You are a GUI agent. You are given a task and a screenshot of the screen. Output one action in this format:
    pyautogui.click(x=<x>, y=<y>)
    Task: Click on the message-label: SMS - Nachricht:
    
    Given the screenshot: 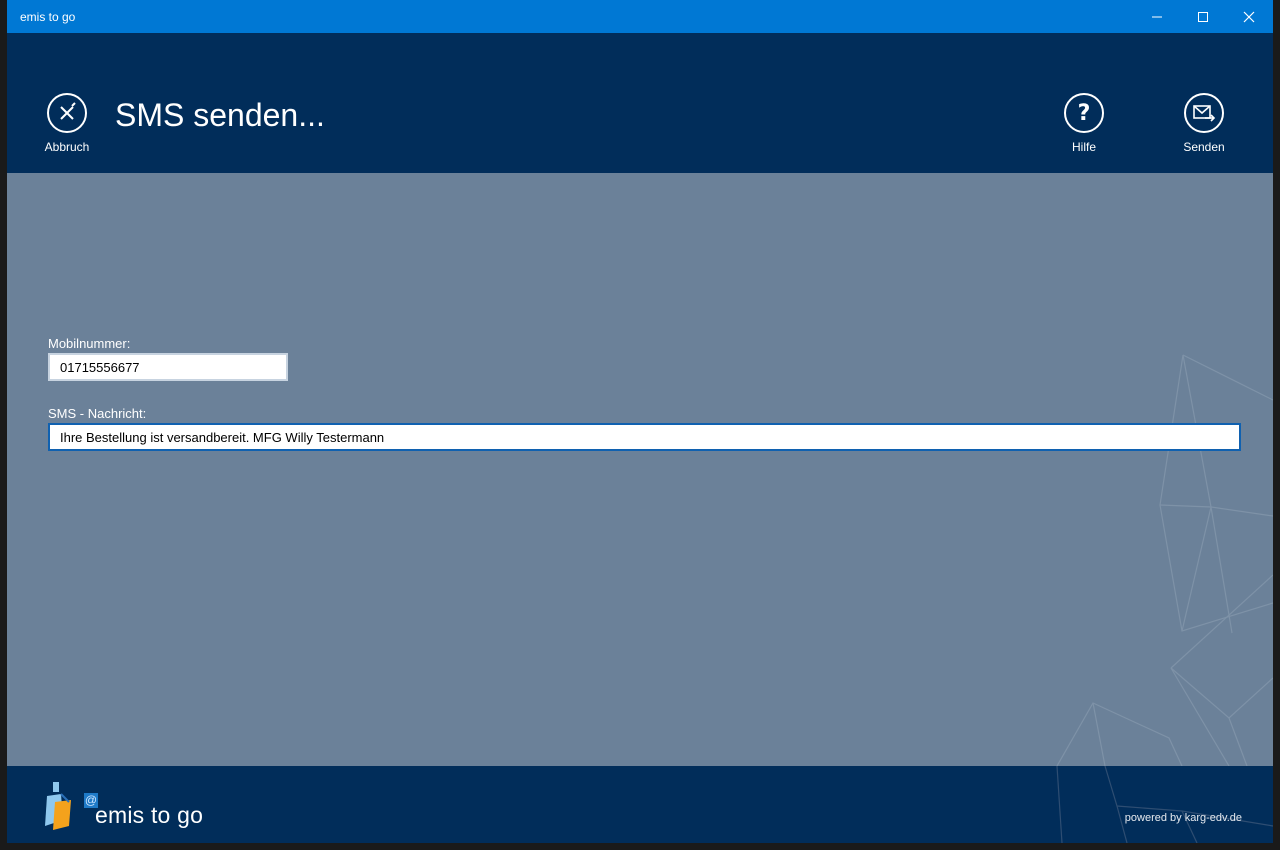 What is the action you would take?
    pyautogui.click(x=97, y=413)
    